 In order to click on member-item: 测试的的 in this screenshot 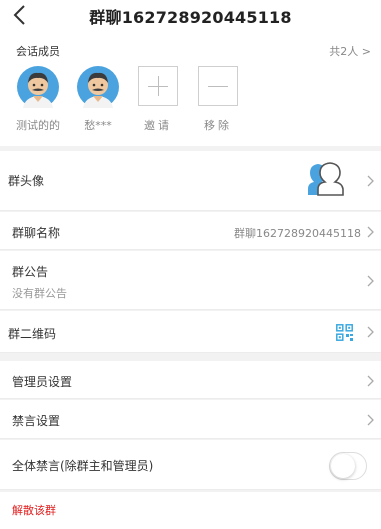, I will do `click(38, 99)`.